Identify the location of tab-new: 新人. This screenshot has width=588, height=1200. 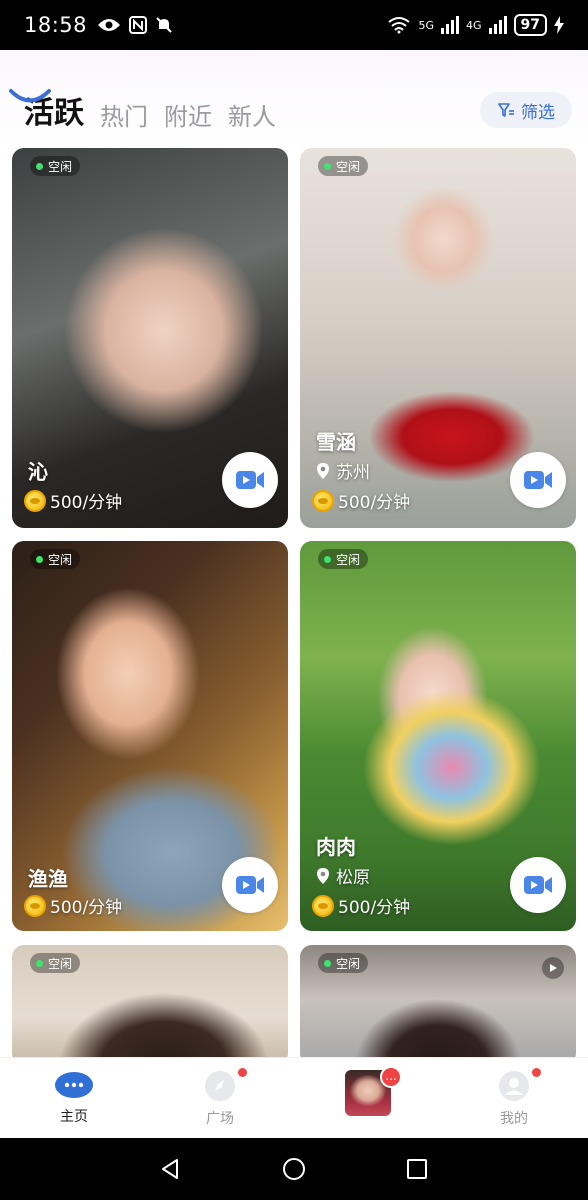
(252, 114).